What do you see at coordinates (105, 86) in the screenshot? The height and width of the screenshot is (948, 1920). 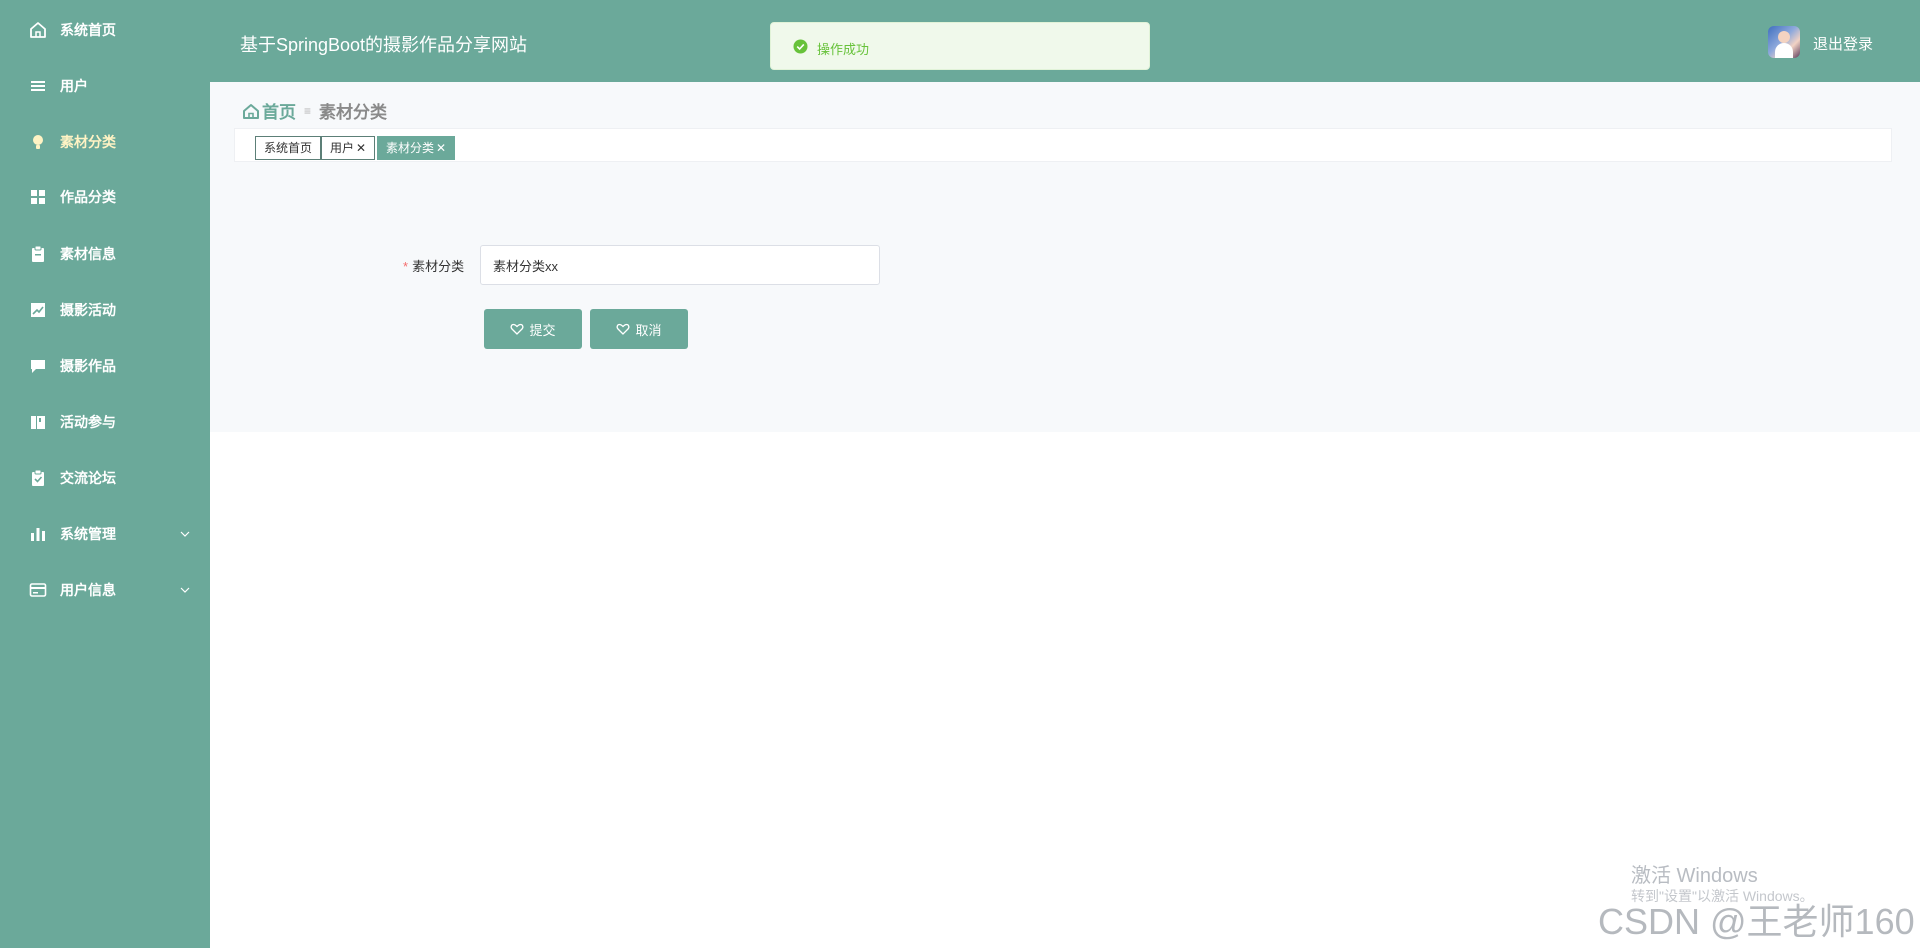 I see `sidebar-item-users: 用户` at bounding box center [105, 86].